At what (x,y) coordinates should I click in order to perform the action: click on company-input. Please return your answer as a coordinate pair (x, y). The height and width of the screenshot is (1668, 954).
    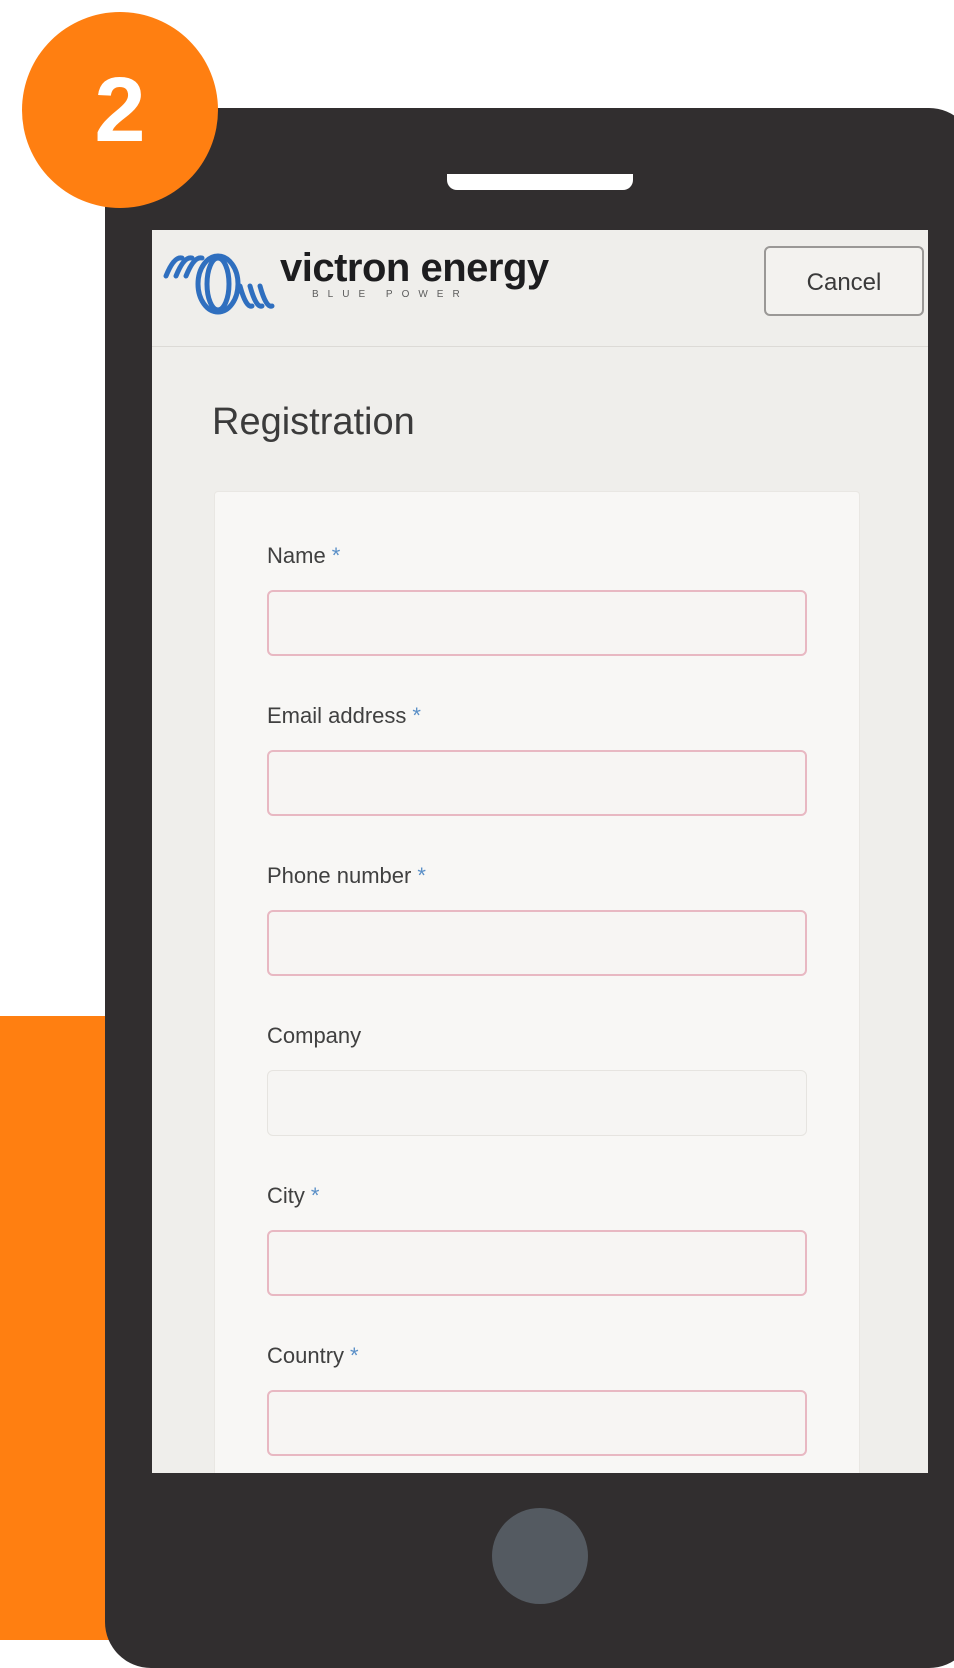
    Looking at the image, I should click on (537, 1103).